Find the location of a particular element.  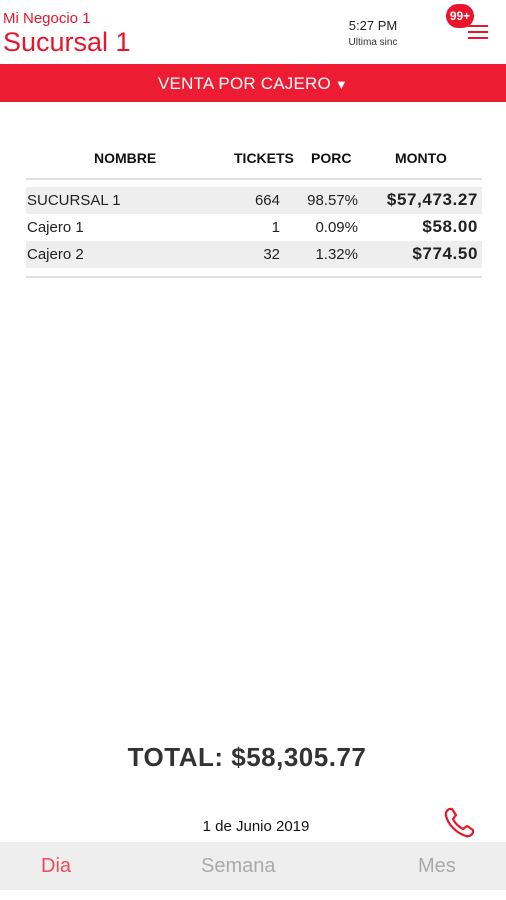

hamburger-menu-icon is located at coordinates (478, 32).